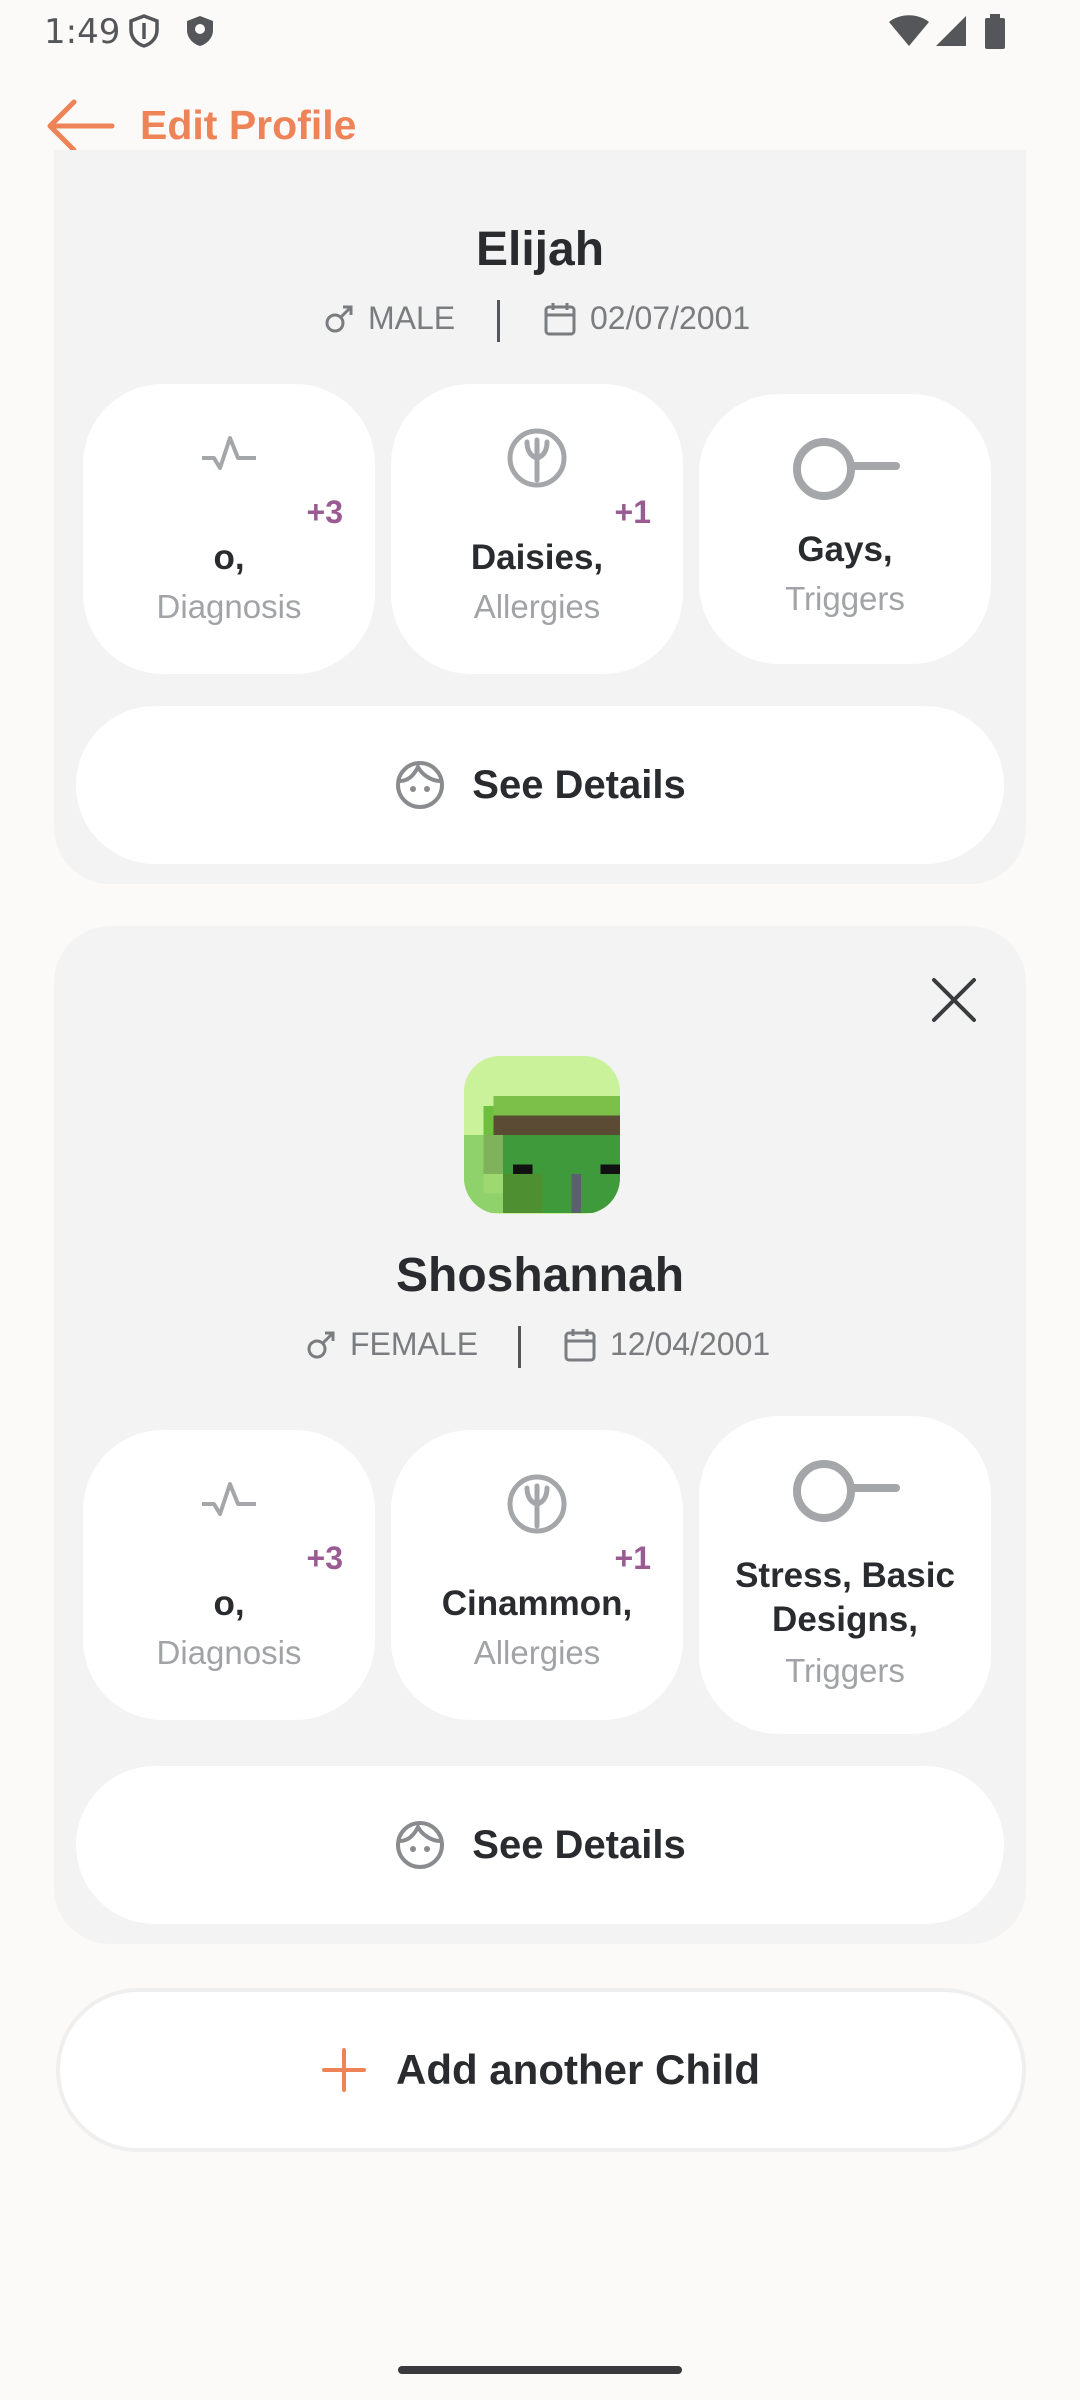 This screenshot has height=2400, width=1080. I want to click on triggers-value: Gays,, so click(845, 549).